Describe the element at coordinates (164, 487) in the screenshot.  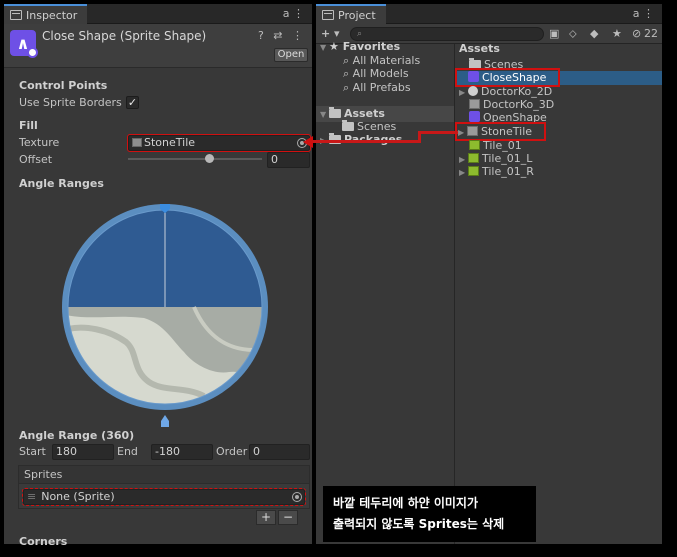
I see `sprites-list: Sprites ≡ None (Sprite)` at that location.